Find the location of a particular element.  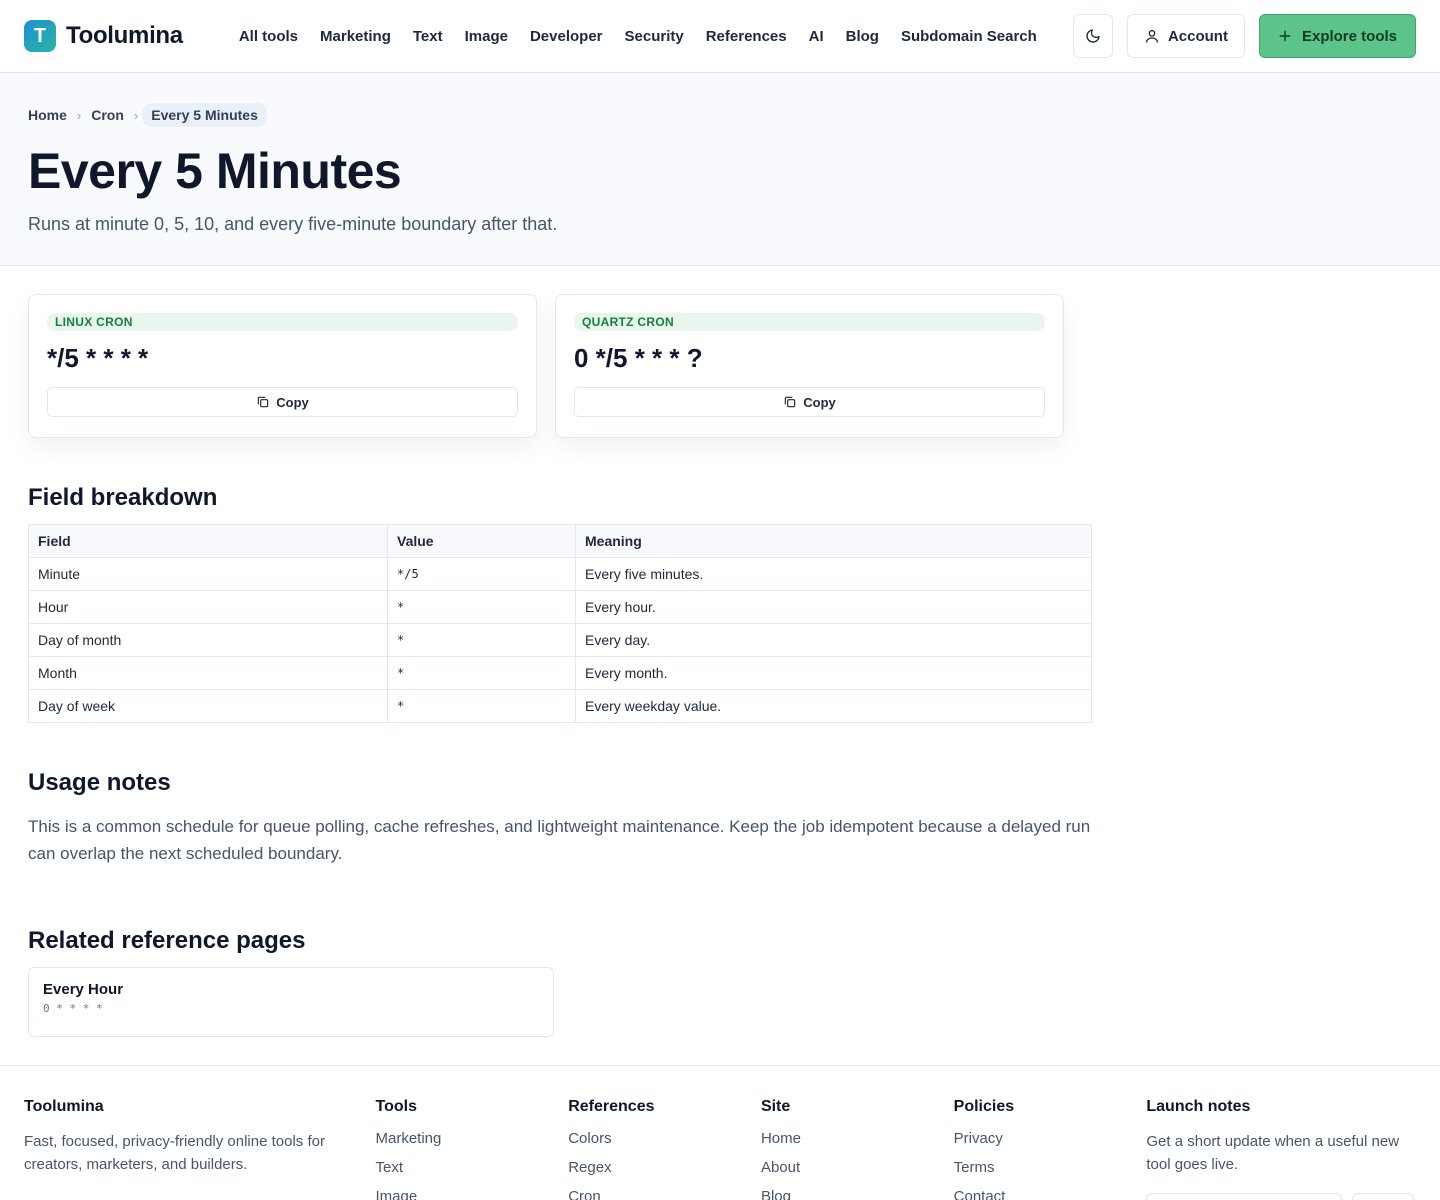

header-actions: Account Explore tools is located at coordinates (1244, 36).